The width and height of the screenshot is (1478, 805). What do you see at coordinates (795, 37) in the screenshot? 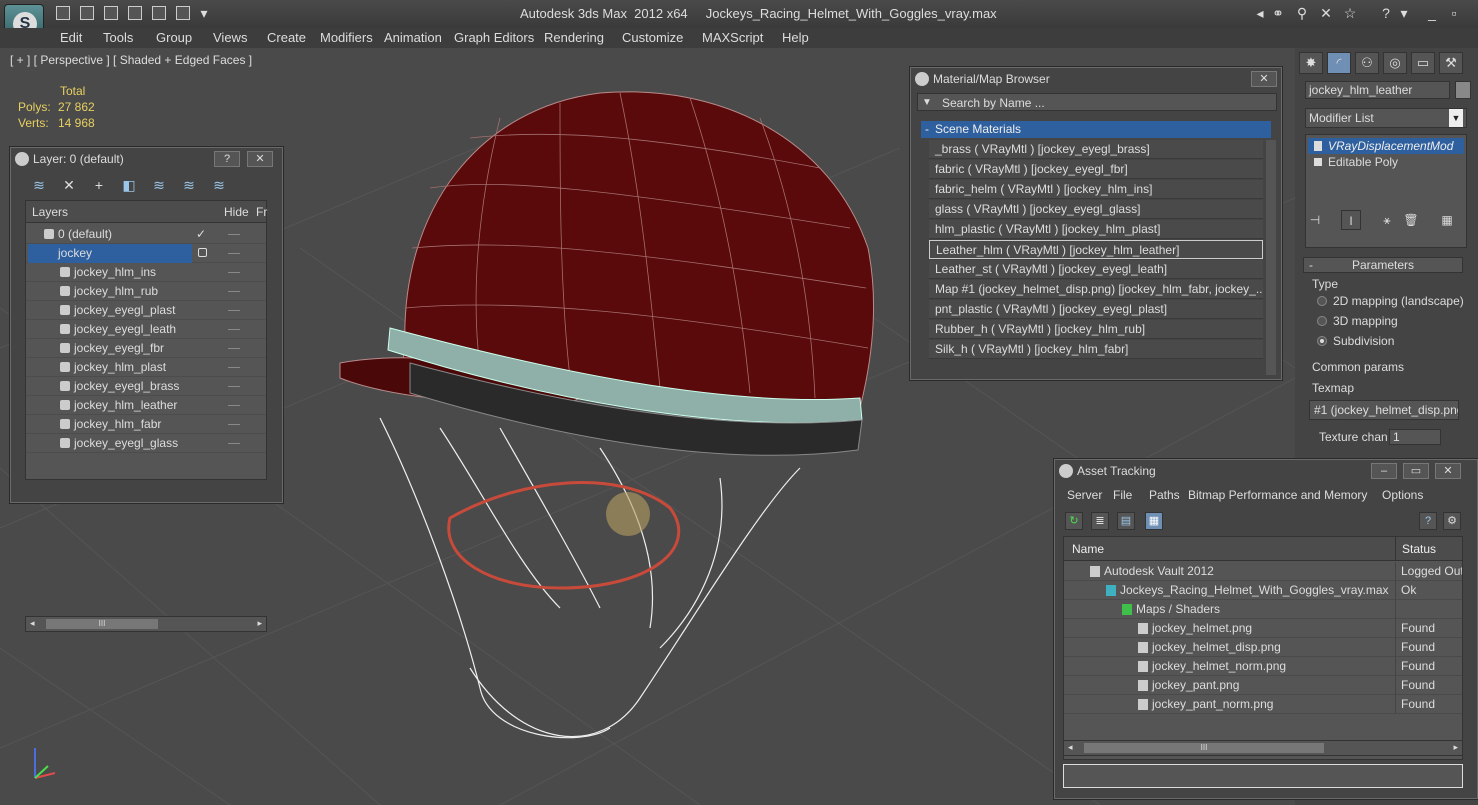
I see `menu-help: Help` at bounding box center [795, 37].